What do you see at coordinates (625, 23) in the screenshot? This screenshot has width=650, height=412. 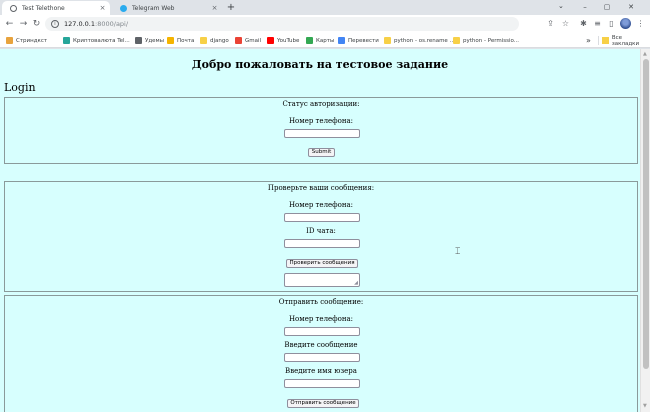 I see `profile-avatar` at bounding box center [625, 23].